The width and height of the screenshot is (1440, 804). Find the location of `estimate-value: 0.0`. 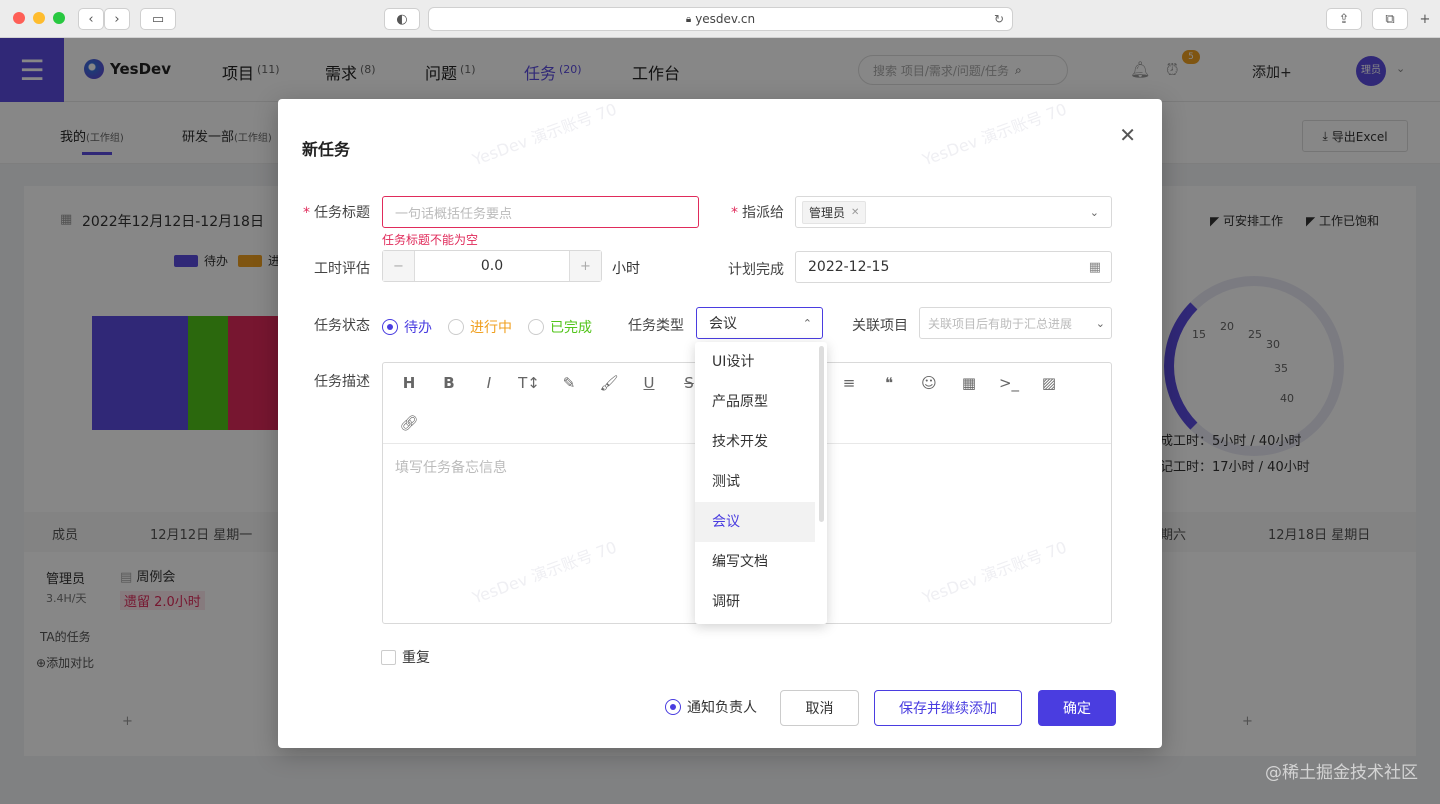

estimate-value: 0.0 is located at coordinates (492, 266).